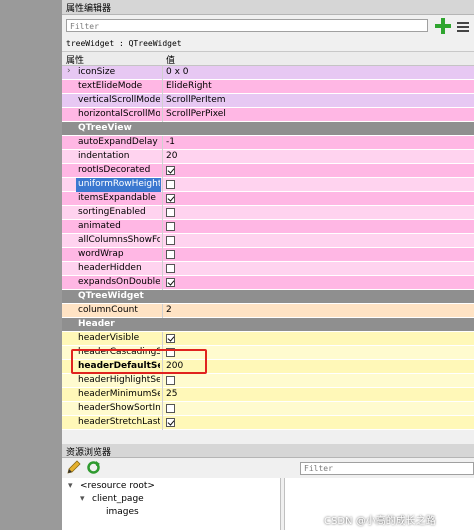  What do you see at coordinates (268, 73) in the screenshot?
I see `property-row: › iconSize 0 x 0` at bounding box center [268, 73].